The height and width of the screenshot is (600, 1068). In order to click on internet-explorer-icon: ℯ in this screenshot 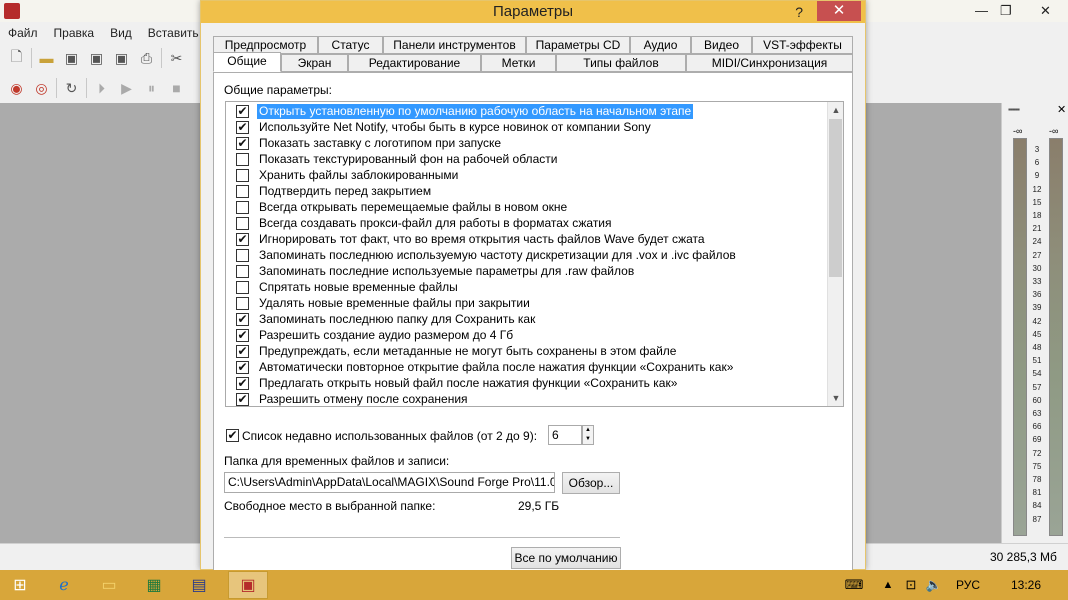, I will do `click(64, 585)`.